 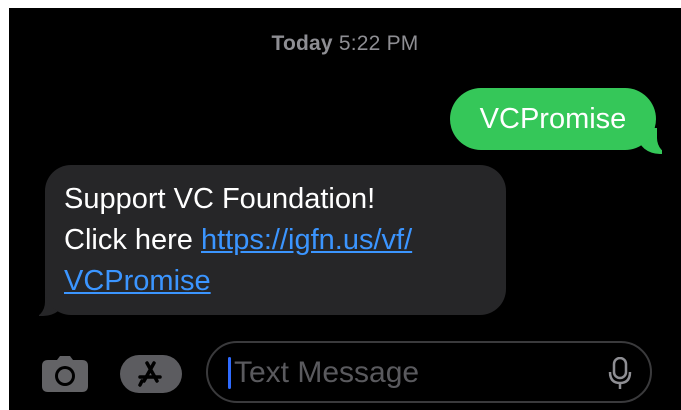 What do you see at coordinates (306, 240) in the screenshot?
I see `message-link: https://igfn.us/vf/` at bounding box center [306, 240].